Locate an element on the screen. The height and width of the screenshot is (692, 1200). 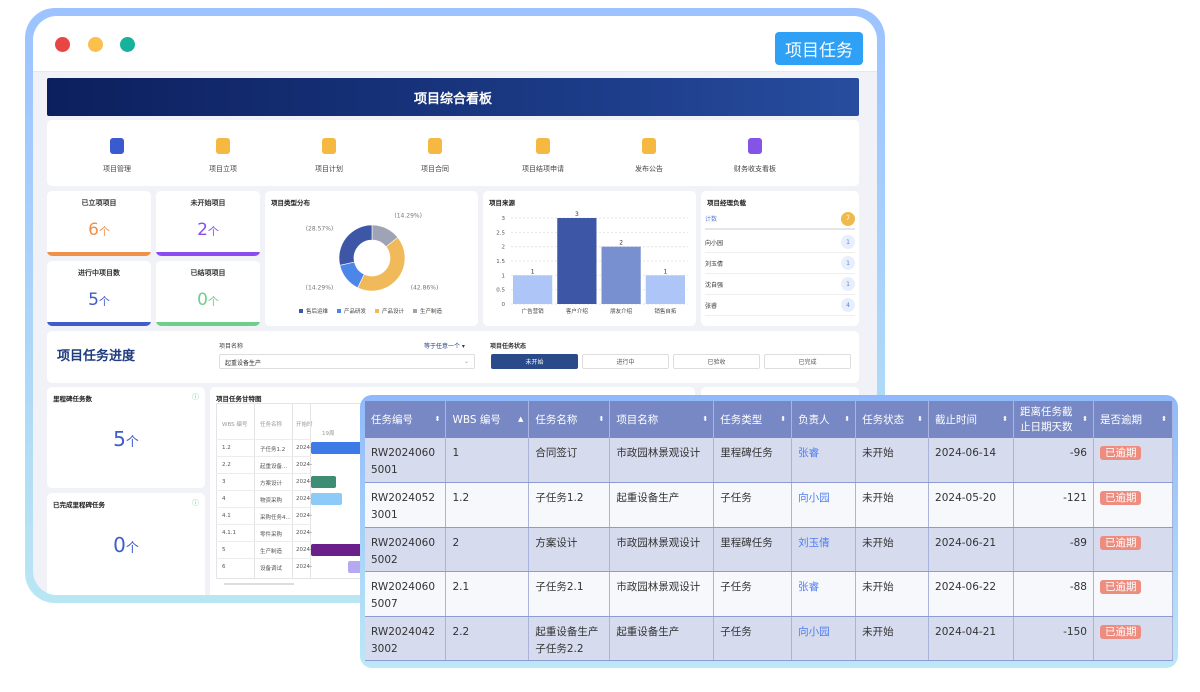
stat-card: 已结项项目 0个 is located at coordinates (208, 293).